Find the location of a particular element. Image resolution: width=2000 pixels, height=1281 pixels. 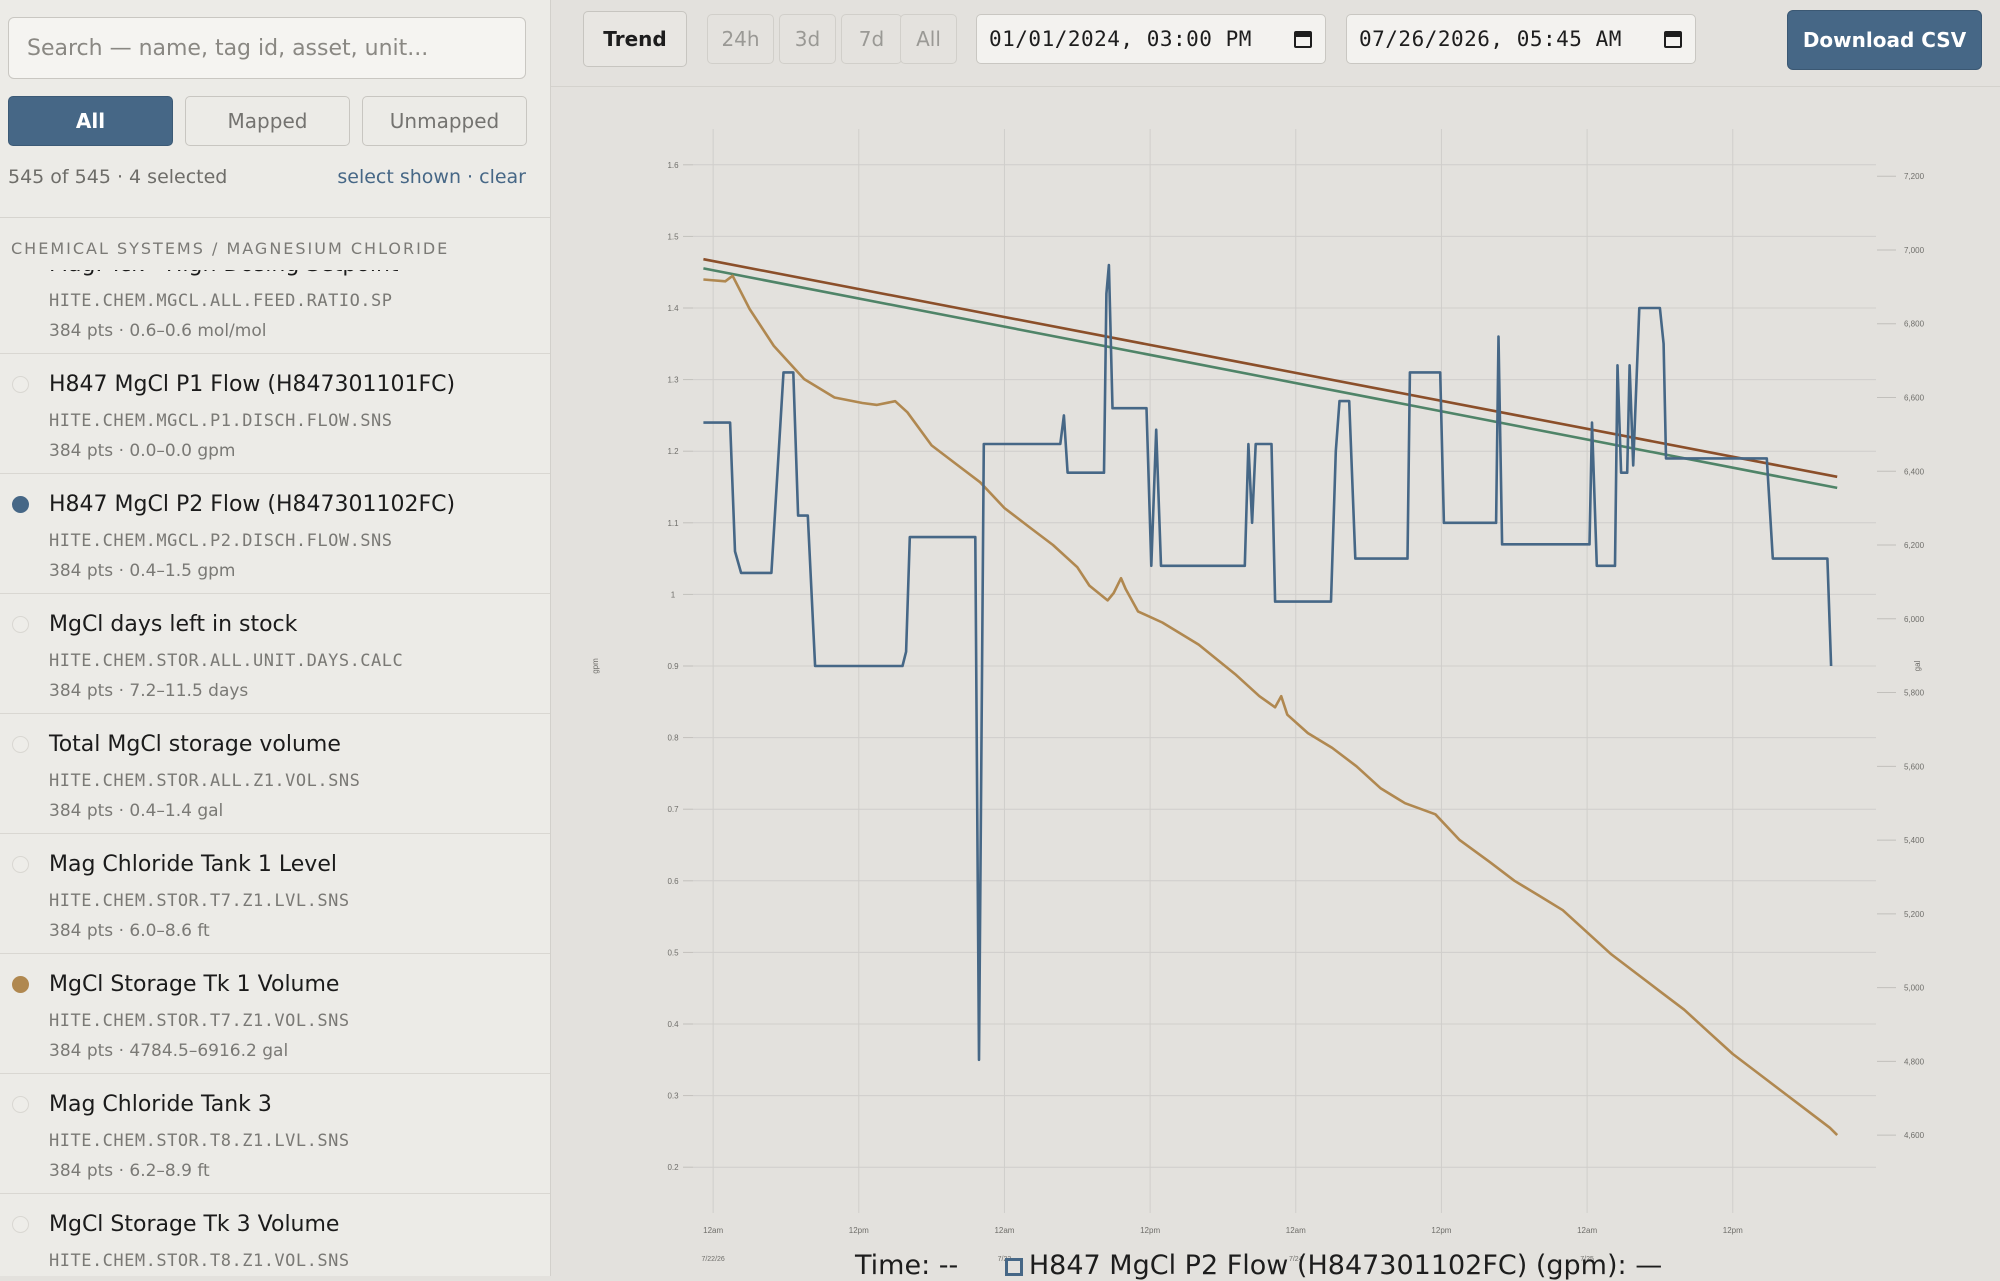

y-left-tick-label: 0.8 is located at coordinates (673, 738).